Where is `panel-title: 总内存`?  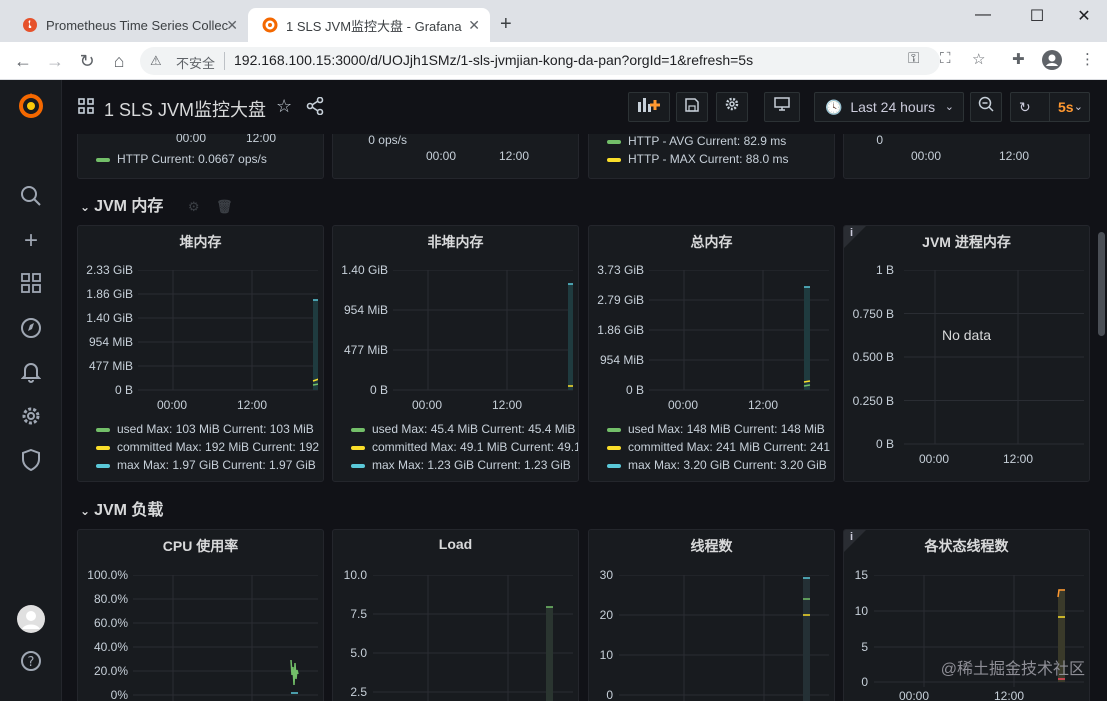 panel-title: 总内存 is located at coordinates (711, 242).